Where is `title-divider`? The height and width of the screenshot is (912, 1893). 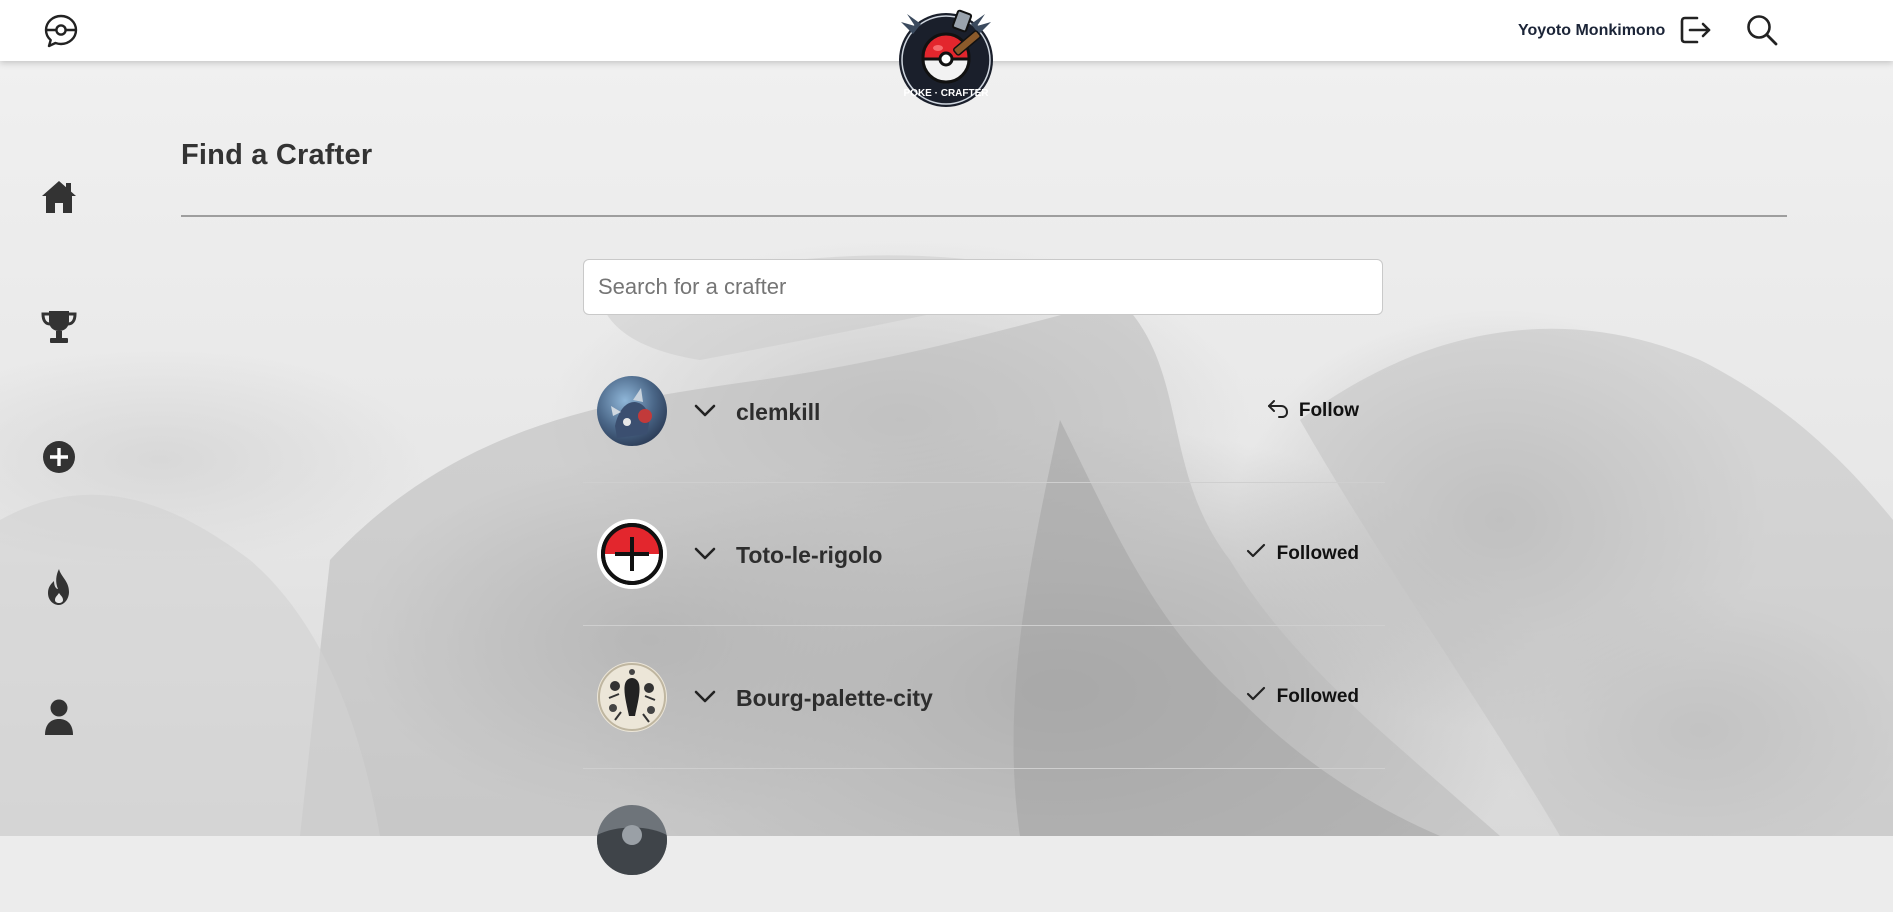 title-divider is located at coordinates (984, 216).